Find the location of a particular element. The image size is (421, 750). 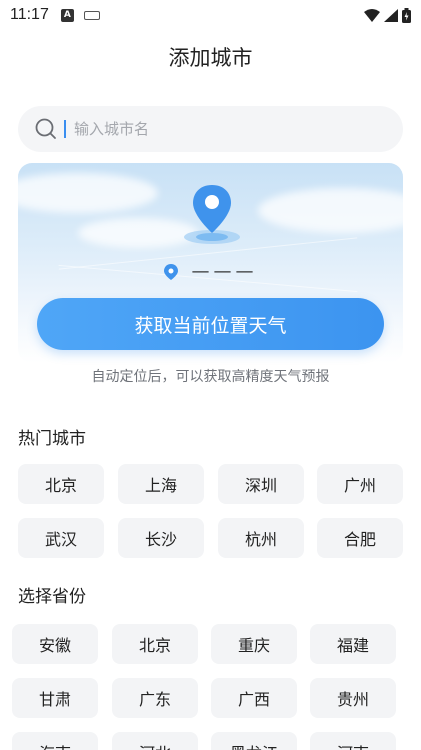

hot-city-chip: 武汉 is located at coordinates (61, 538).